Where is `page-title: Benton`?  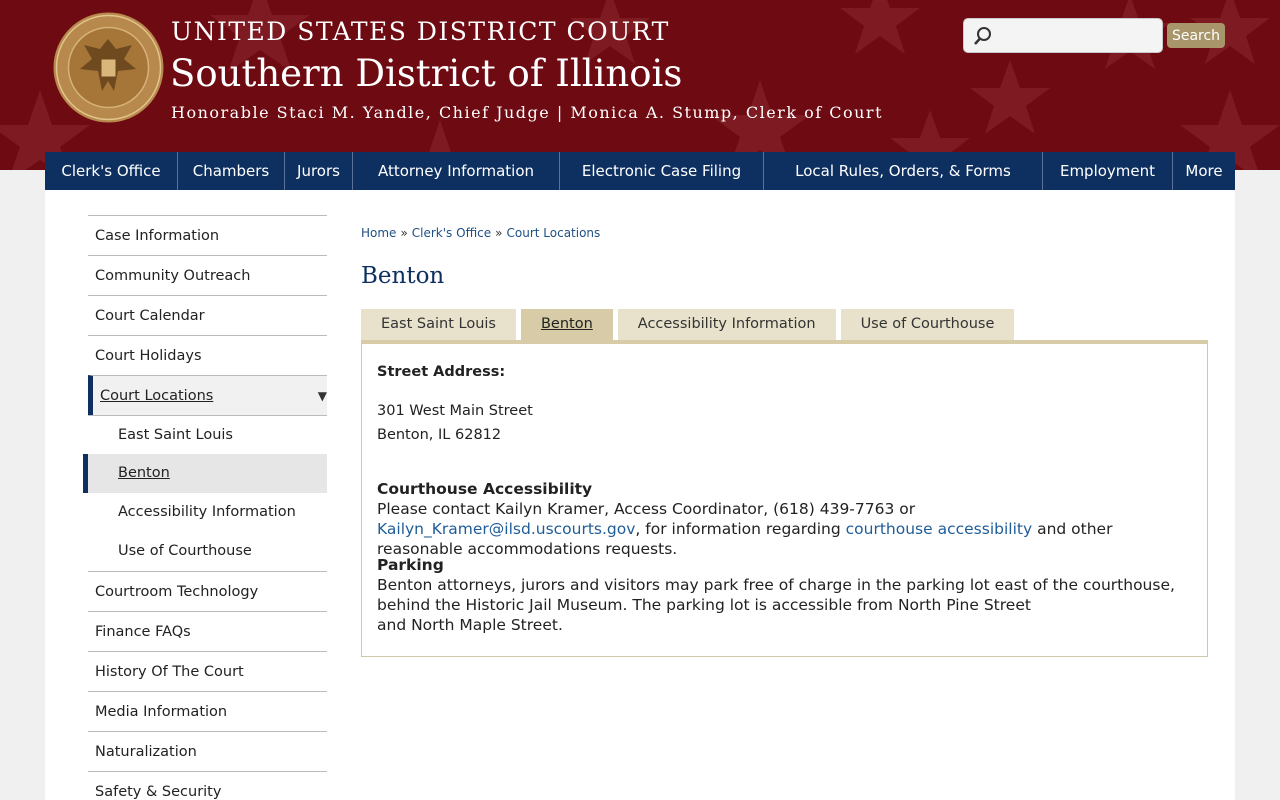 page-title: Benton is located at coordinates (403, 276).